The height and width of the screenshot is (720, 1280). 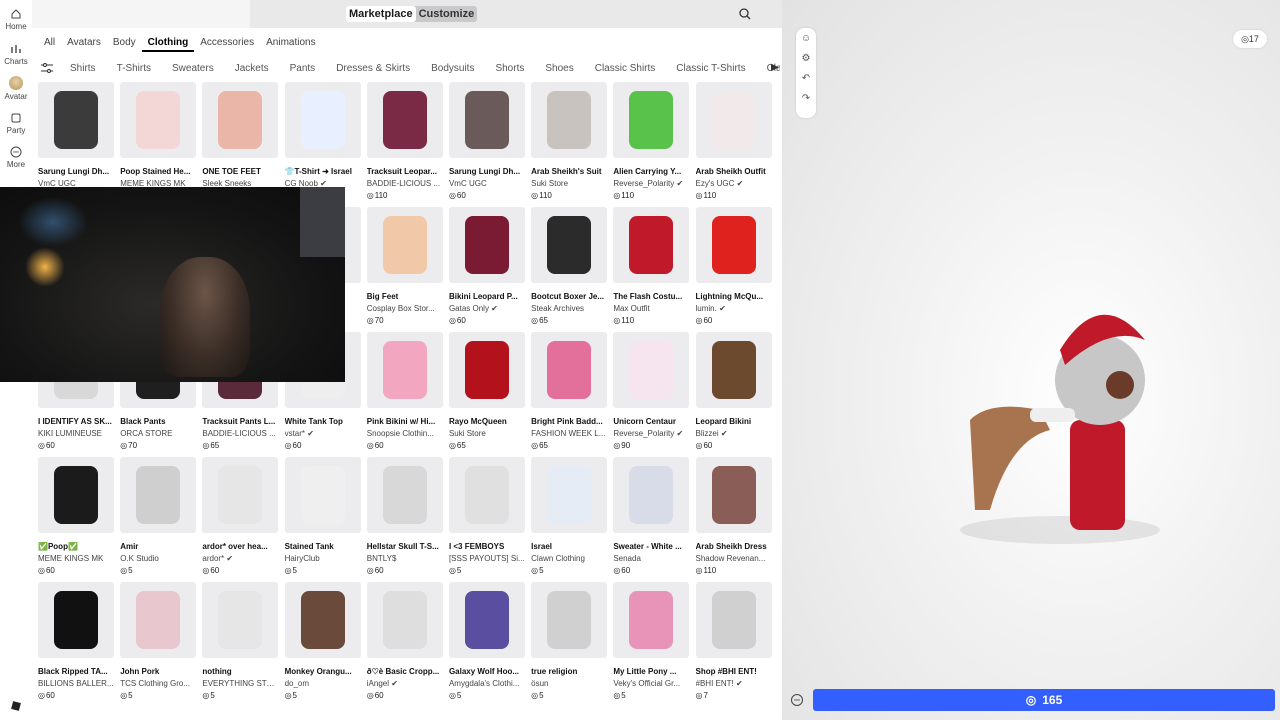 I want to click on undo-icon: ↶, so click(x=806, y=78).